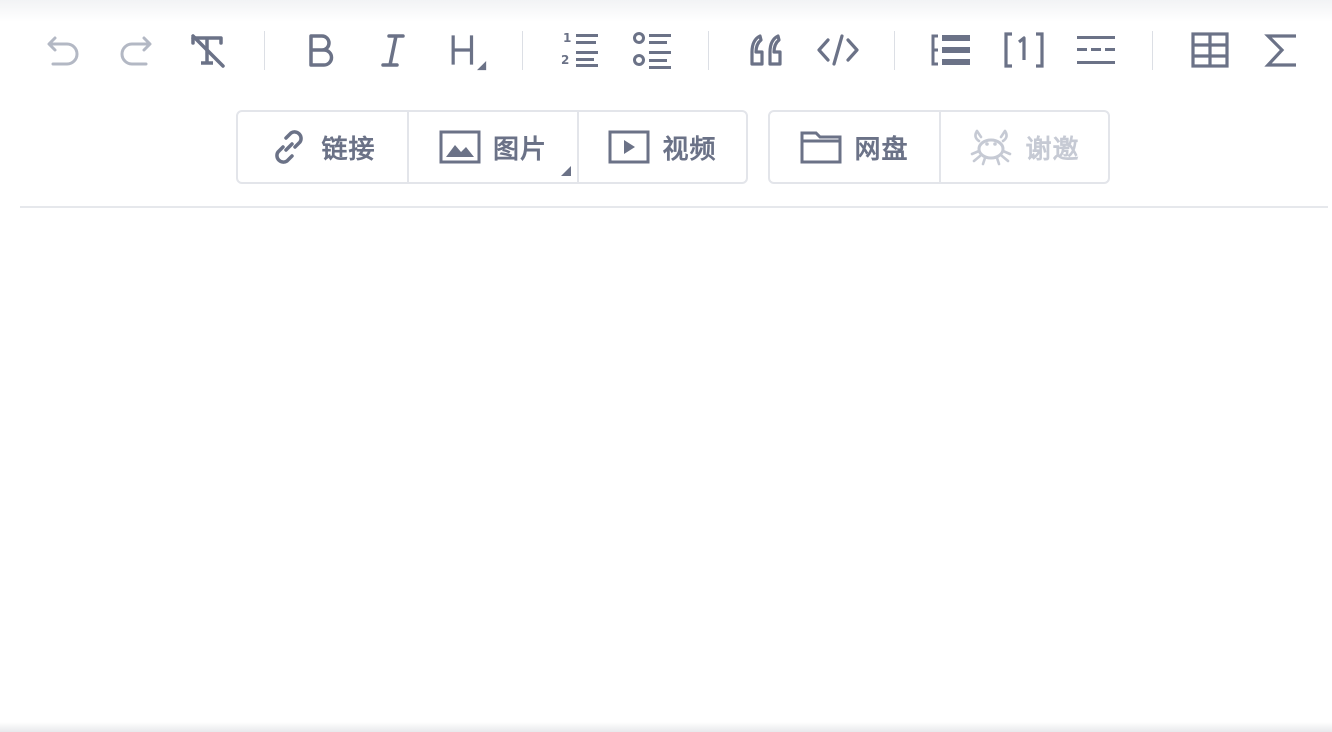  I want to click on toolbar-divider, so click(674, 207).